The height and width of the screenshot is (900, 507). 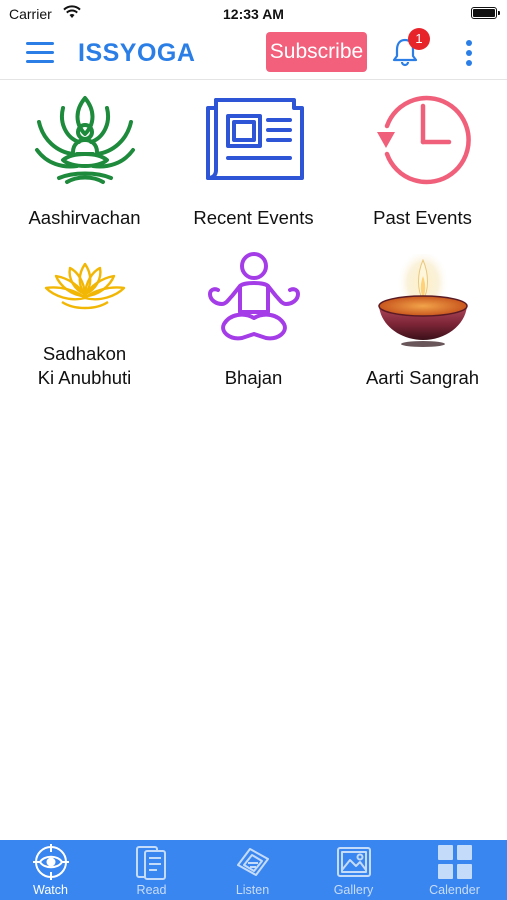 I want to click on yoga-pose-icon, so click(x=253, y=296).